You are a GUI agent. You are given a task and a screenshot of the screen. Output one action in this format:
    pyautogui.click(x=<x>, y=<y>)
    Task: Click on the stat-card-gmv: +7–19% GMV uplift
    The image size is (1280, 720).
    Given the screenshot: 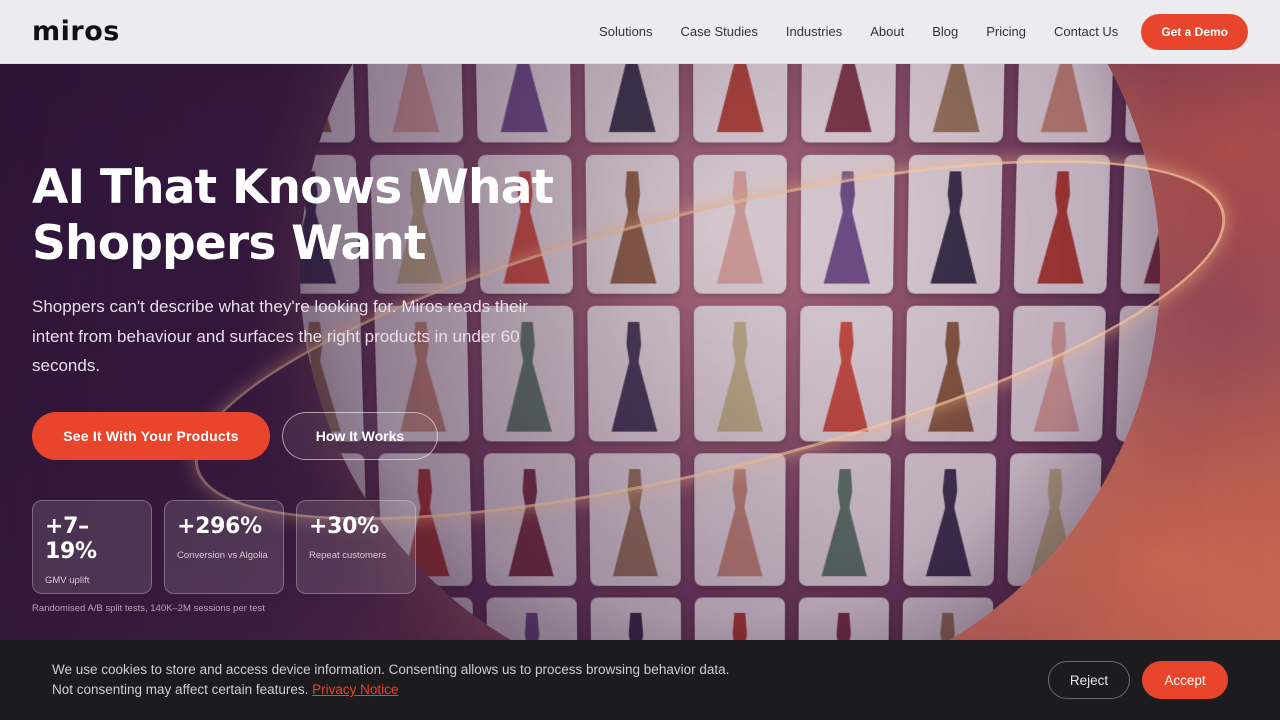 What is the action you would take?
    pyautogui.click(x=92, y=547)
    